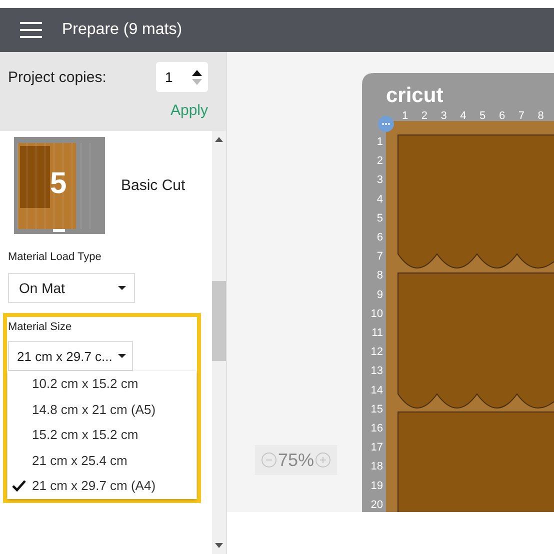 The height and width of the screenshot is (554, 554). Describe the element at coordinates (376, 314) in the screenshot. I see `ruler-number: 10` at that location.